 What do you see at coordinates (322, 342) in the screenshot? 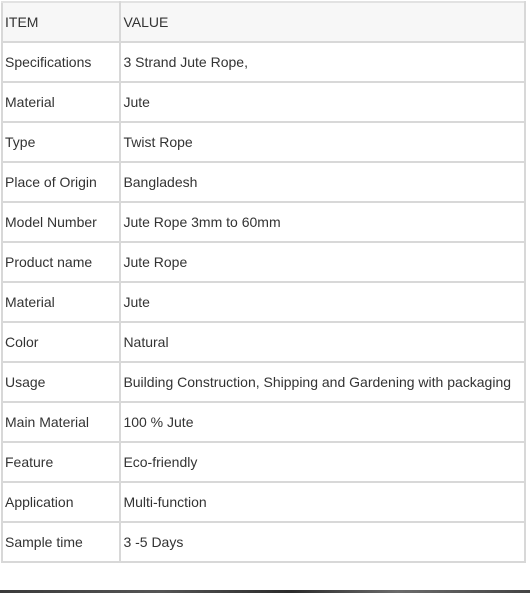
I see `value-cell: Natural` at bounding box center [322, 342].